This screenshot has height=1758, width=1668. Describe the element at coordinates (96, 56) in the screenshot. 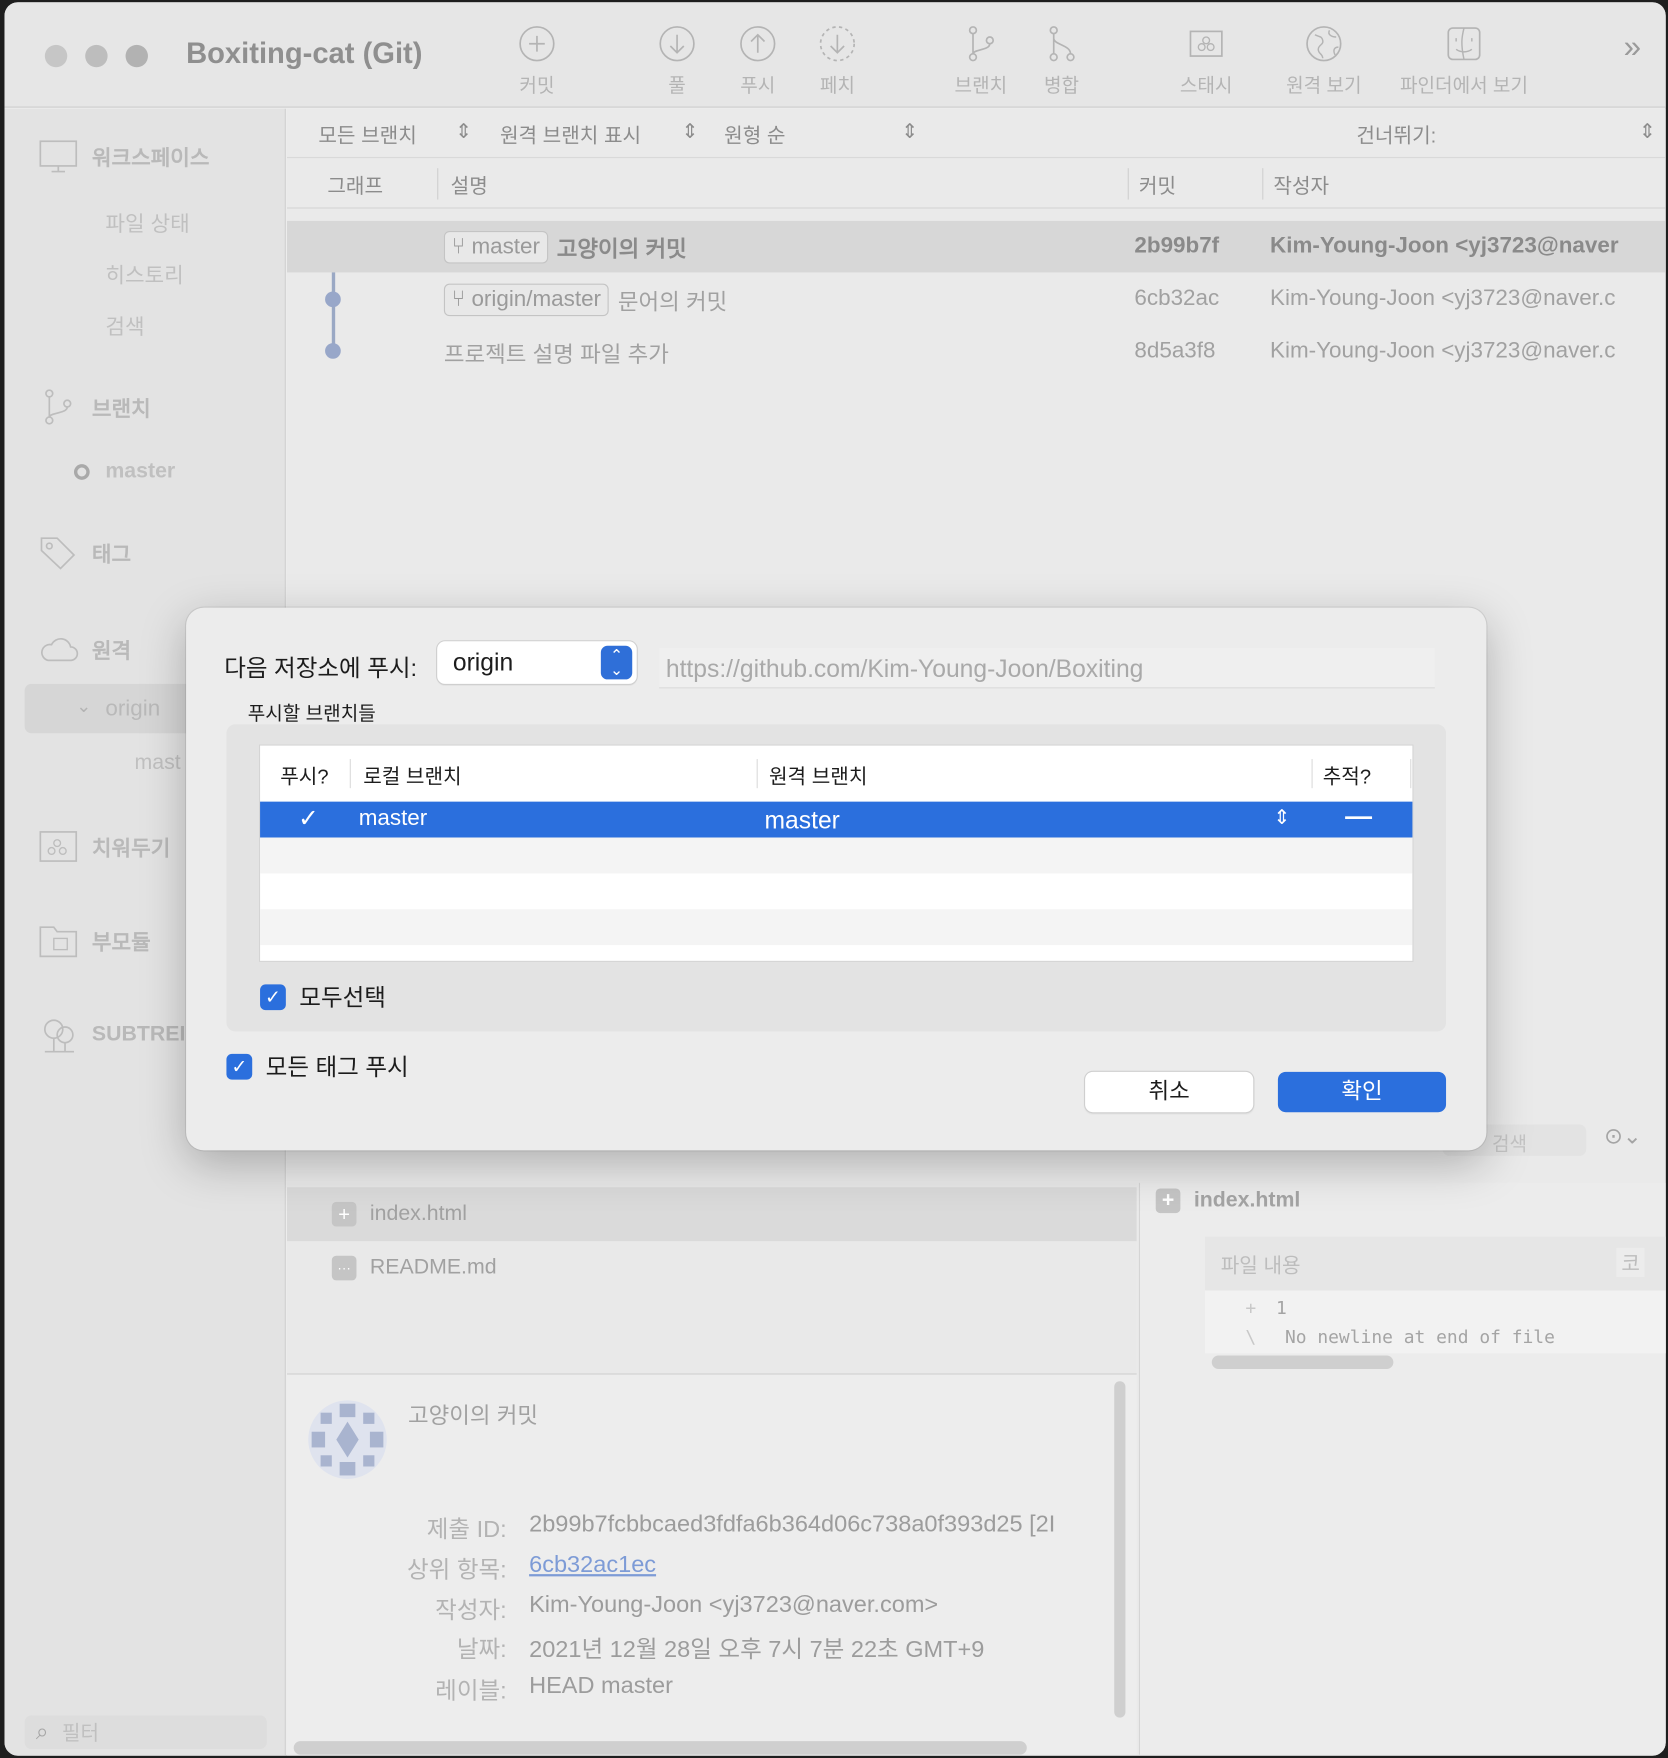

I see `minimize-window-button` at that location.